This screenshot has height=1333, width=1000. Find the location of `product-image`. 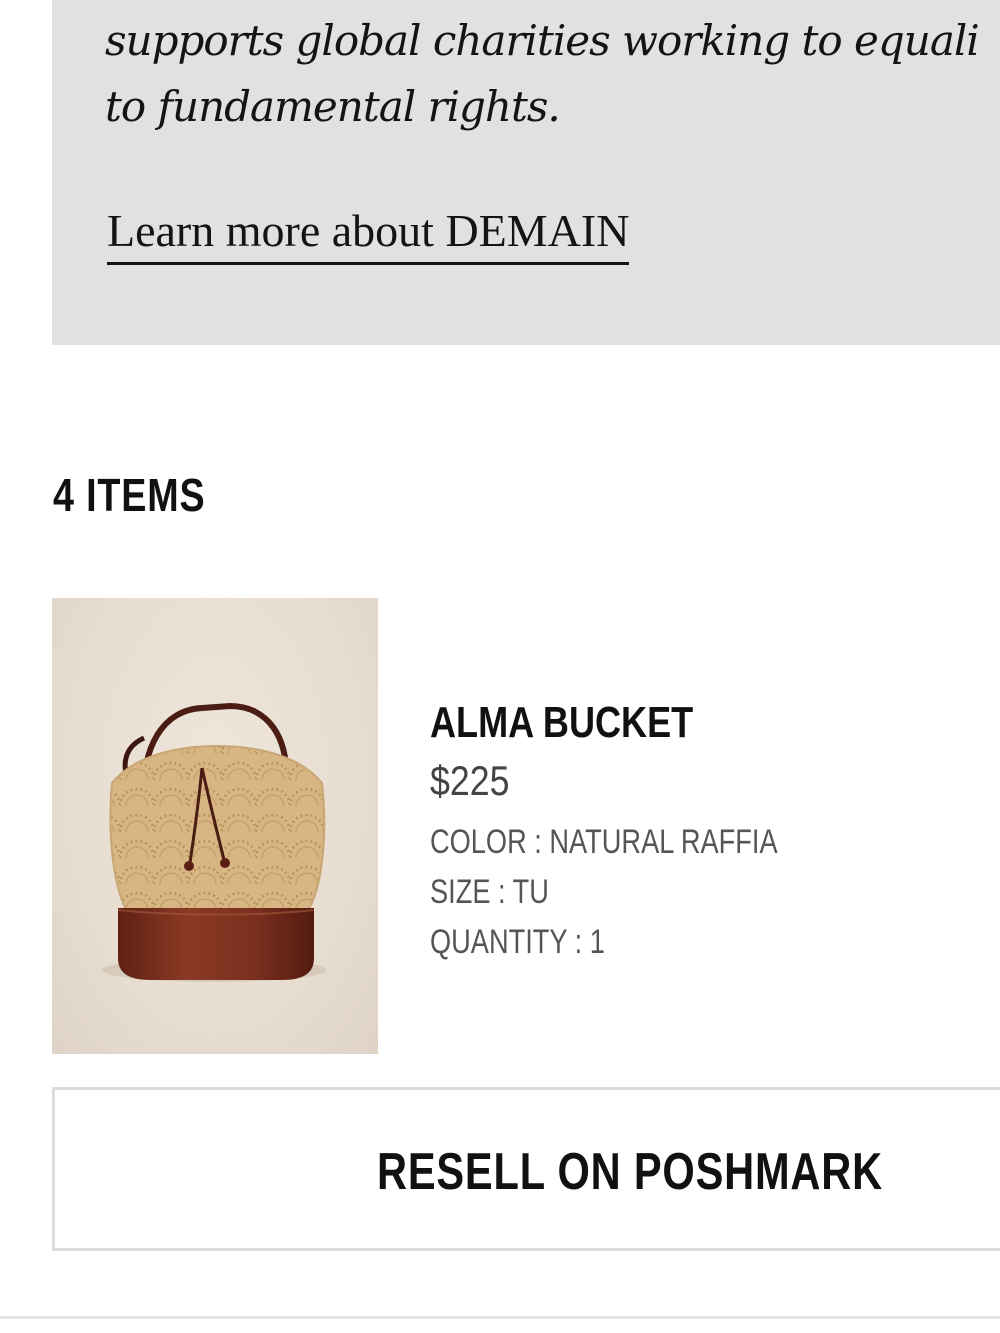

product-image is located at coordinates (215, 826).